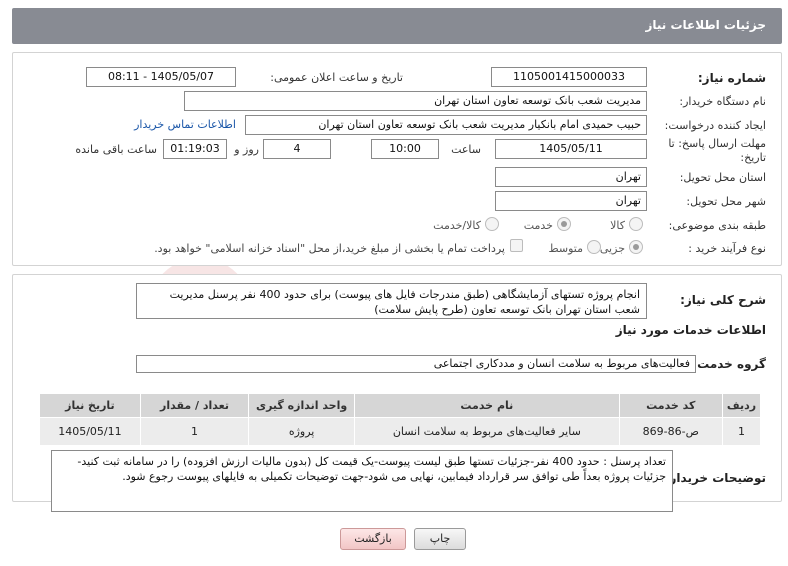 Image resolution: width=788 pixels, height=566 pixels. Describe the element at coordinates (487, 431) in the screenshot. I see `cell-service-name: سایر فعالیت‌های مربوط به سلامت انسان` at that location.